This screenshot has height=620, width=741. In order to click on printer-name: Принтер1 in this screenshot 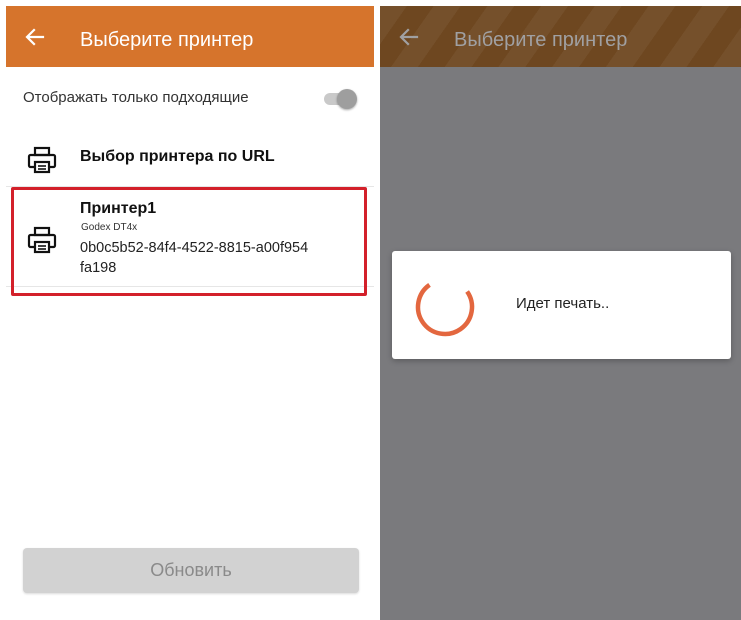, I will do `click(118, 208)`.